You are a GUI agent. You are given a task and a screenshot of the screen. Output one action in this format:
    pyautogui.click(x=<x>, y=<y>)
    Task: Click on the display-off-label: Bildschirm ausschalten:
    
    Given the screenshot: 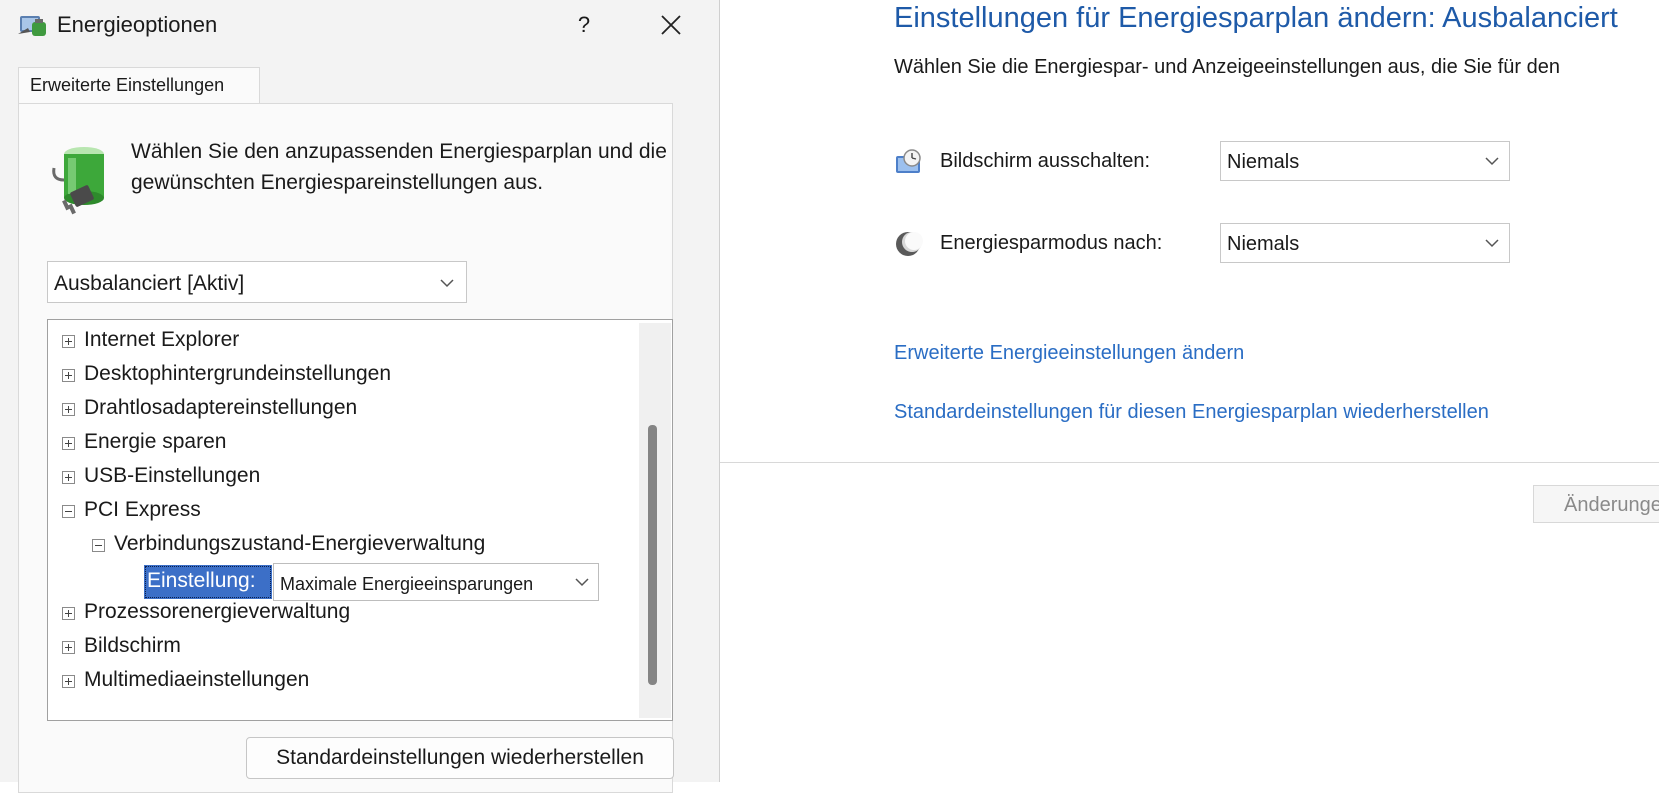 What is the action you would take?
    pyautogui.click(x=1045, y=161)
    